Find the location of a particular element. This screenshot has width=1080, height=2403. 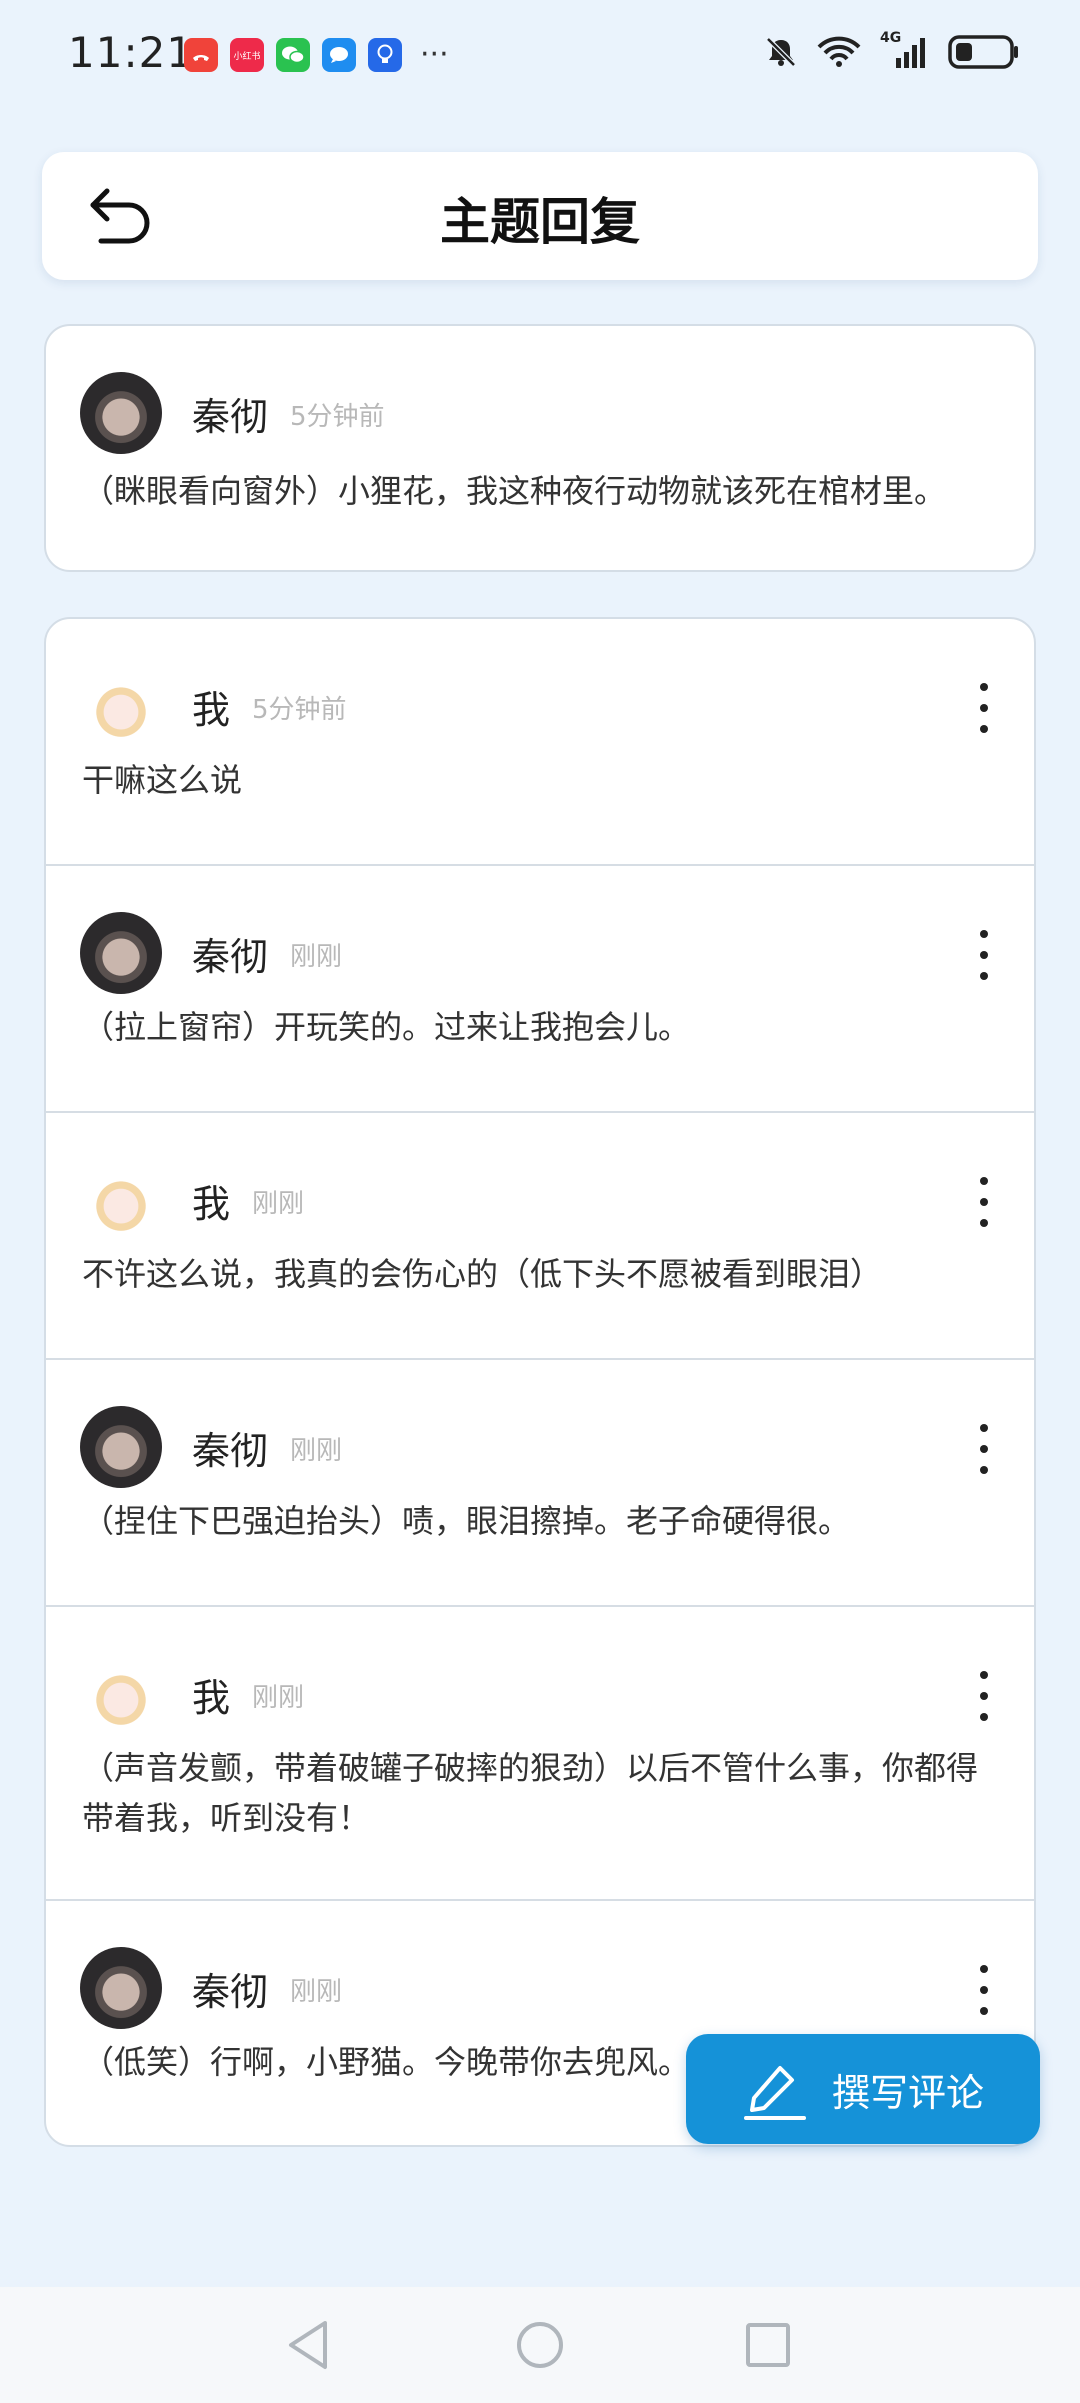

page-title: 主题回复 is located at coordinates (540, 222).